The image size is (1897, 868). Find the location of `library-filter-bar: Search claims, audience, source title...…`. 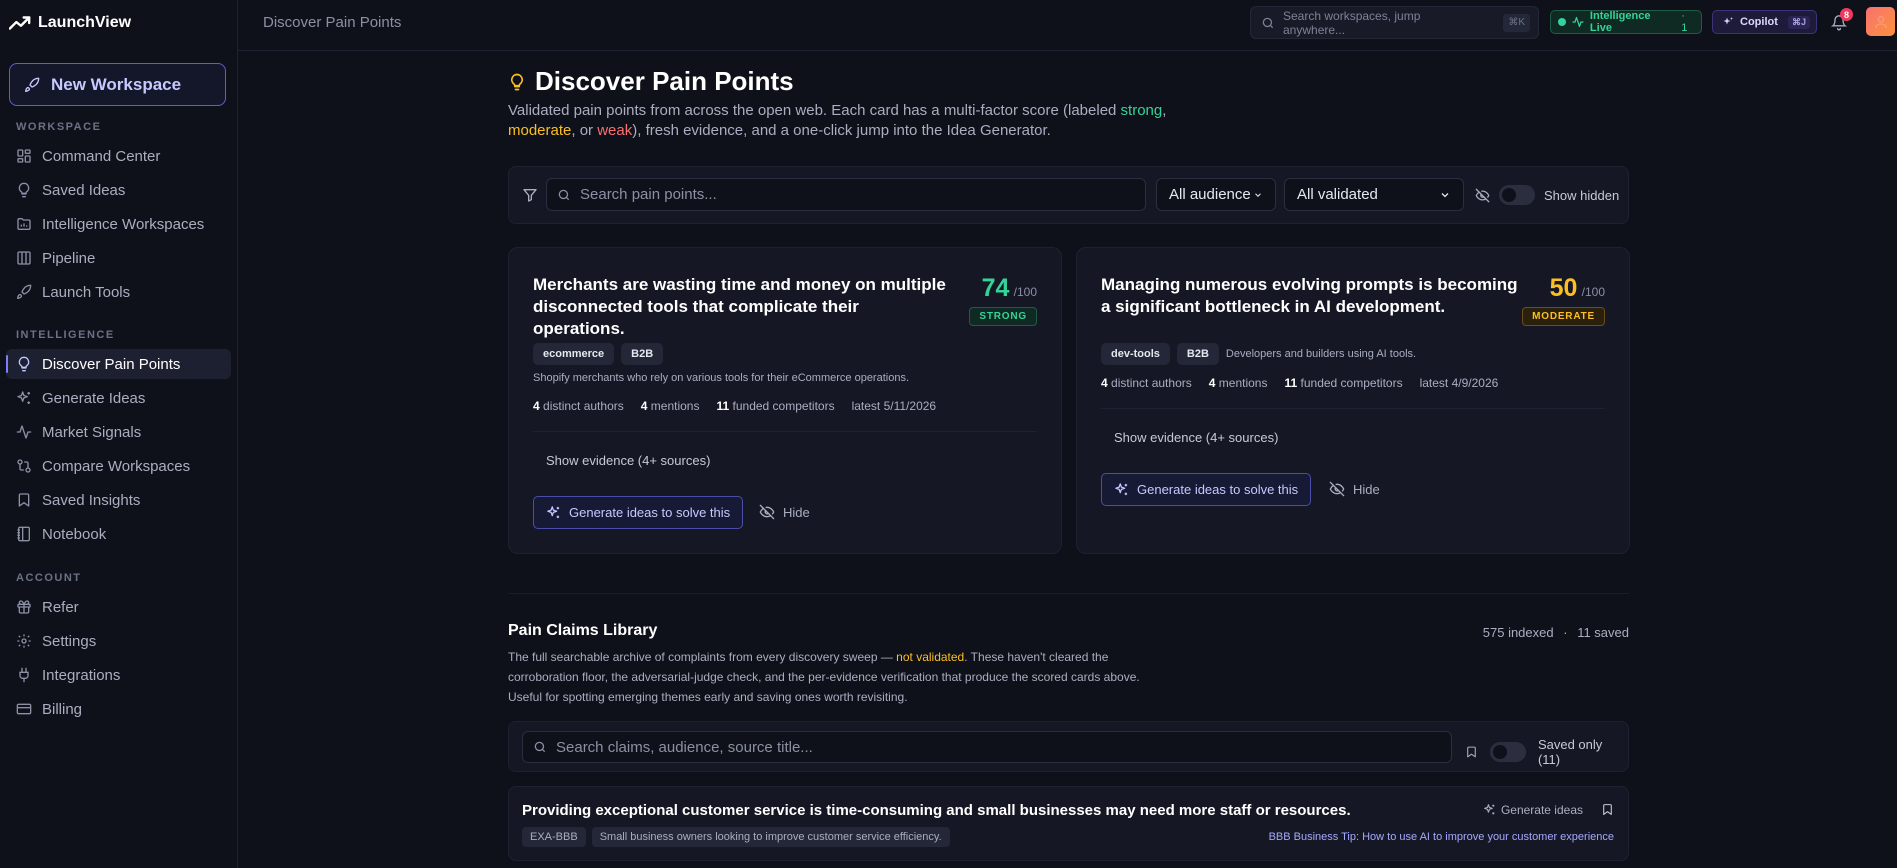

library-filter-bar: Search claims, audience, source title...… is located at coordinates (1068, 746).